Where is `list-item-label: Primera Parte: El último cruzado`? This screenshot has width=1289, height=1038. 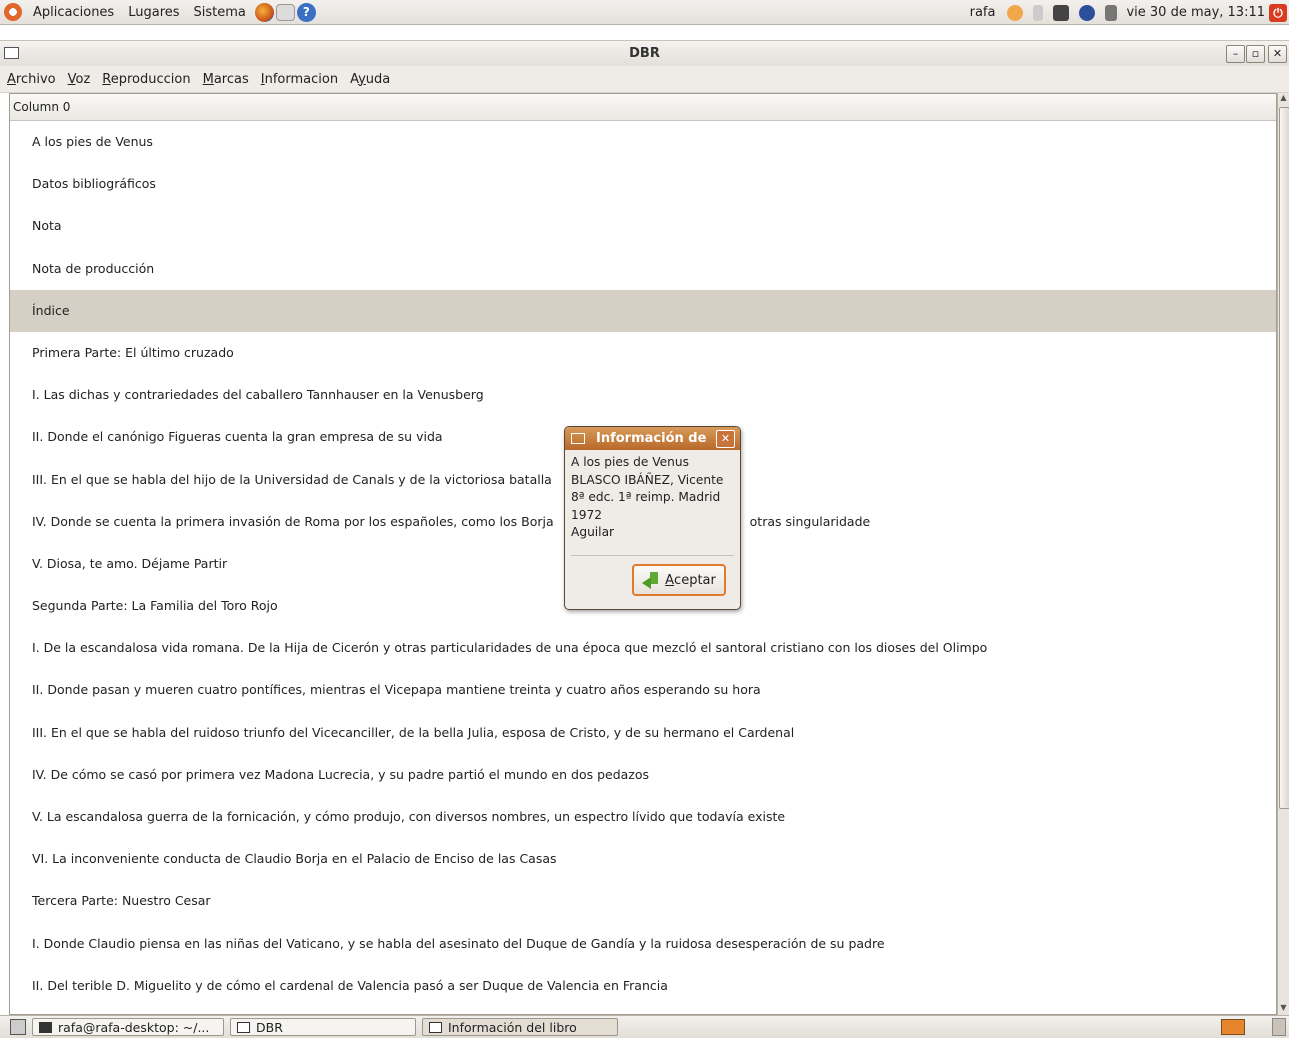 list-item-label: Primera Parte: El último cruzado is located at coordinates (133, 352).